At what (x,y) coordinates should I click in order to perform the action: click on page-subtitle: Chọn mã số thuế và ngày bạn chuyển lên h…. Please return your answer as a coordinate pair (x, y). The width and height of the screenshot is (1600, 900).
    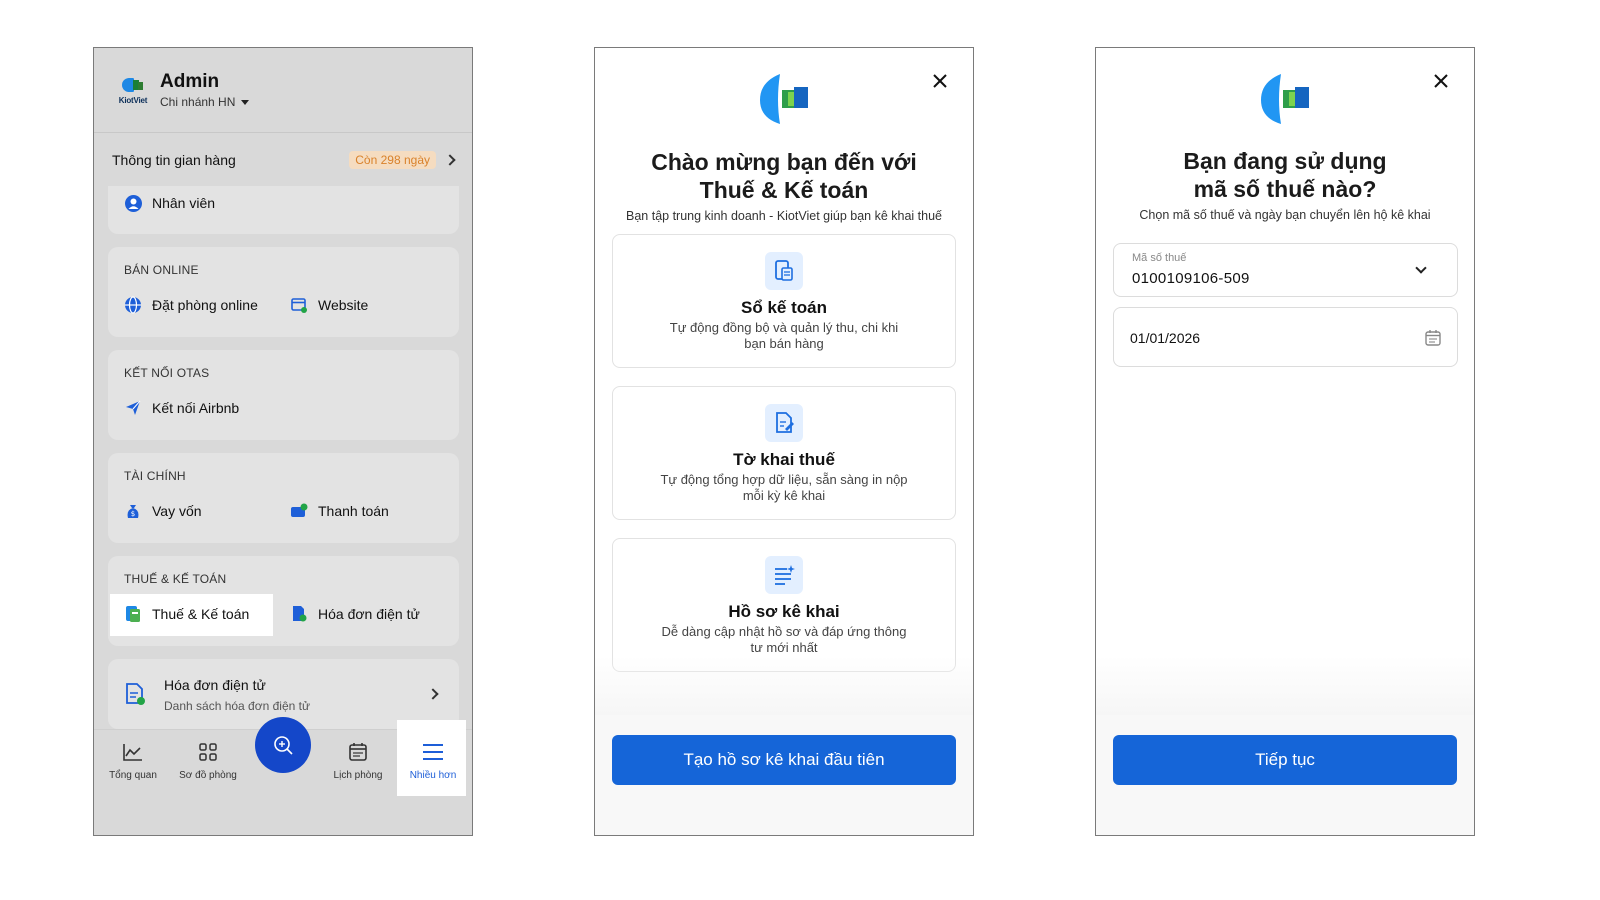
    Looking at the image, I should click on (1285, 215).